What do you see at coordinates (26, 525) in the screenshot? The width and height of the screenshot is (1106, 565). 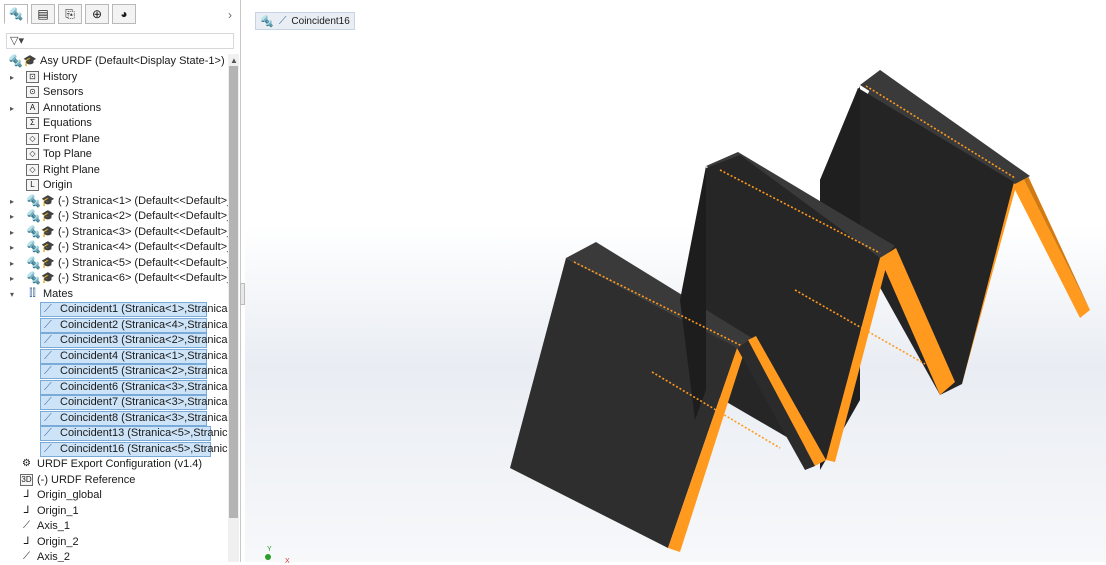 I see `axis-icon: ⟋` at bounding box center [26, 525].